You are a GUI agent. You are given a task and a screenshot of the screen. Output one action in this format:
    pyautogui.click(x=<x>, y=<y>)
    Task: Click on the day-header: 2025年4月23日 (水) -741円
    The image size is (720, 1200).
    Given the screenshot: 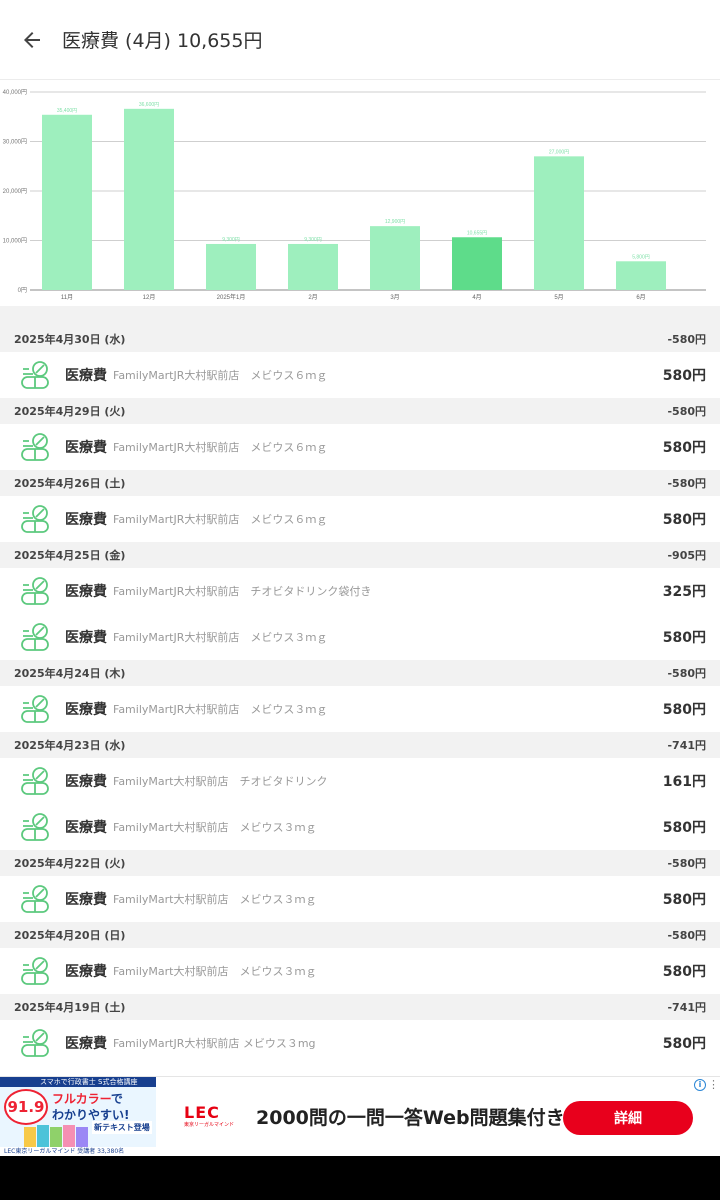 What is the action you would take?
    pyautogui.click(x=360, y=745)
    